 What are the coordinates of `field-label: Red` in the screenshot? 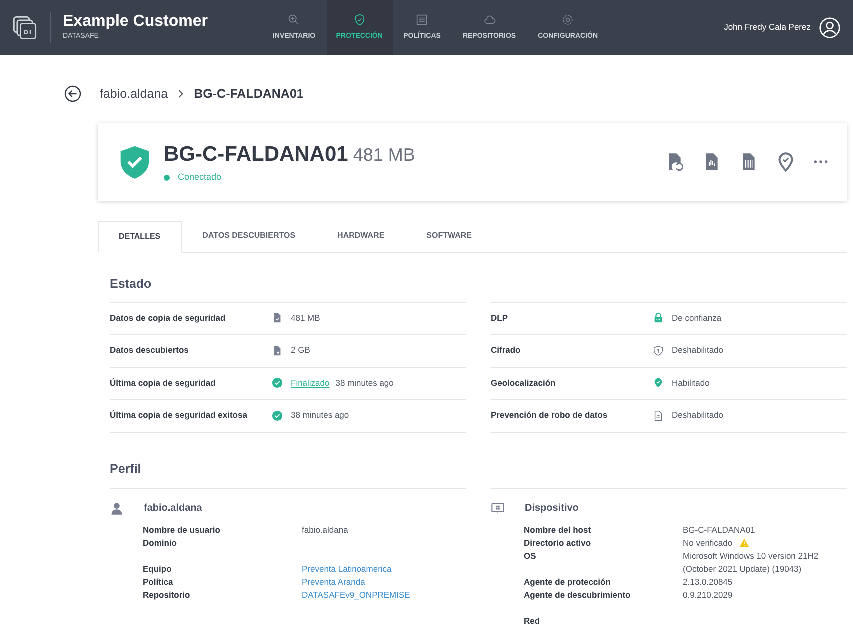 It's located at (533, 621).